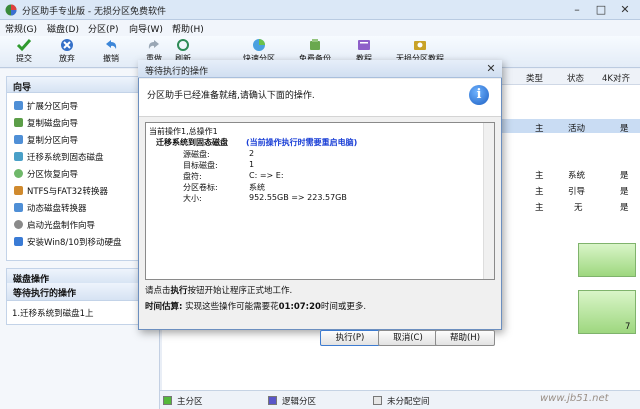 Image resolution: width=640 pixels, height=409 pixels. I want to click on menu-general: 常规(G), so click(21, 28).